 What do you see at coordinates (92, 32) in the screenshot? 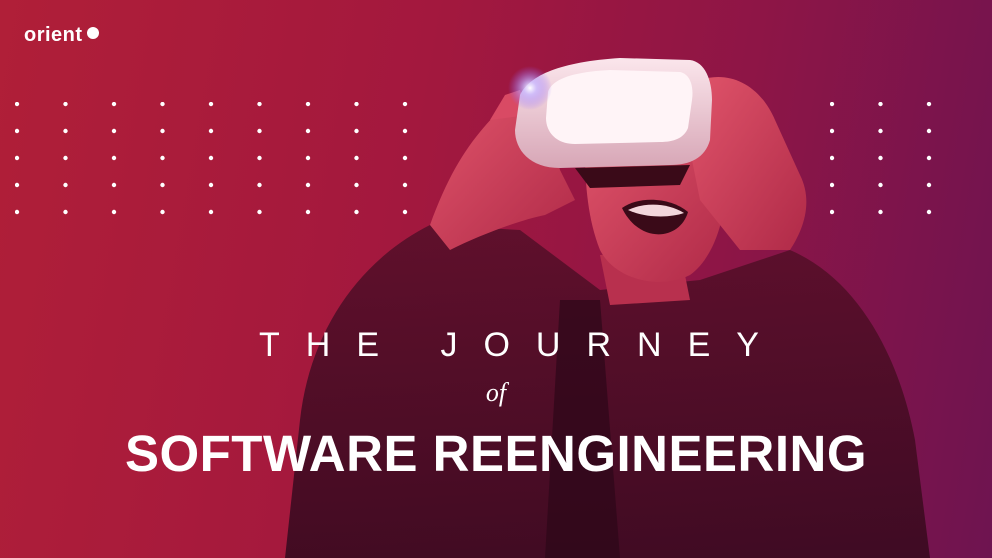
I see `logo-dot-icon` at bounding box center [92, 32].